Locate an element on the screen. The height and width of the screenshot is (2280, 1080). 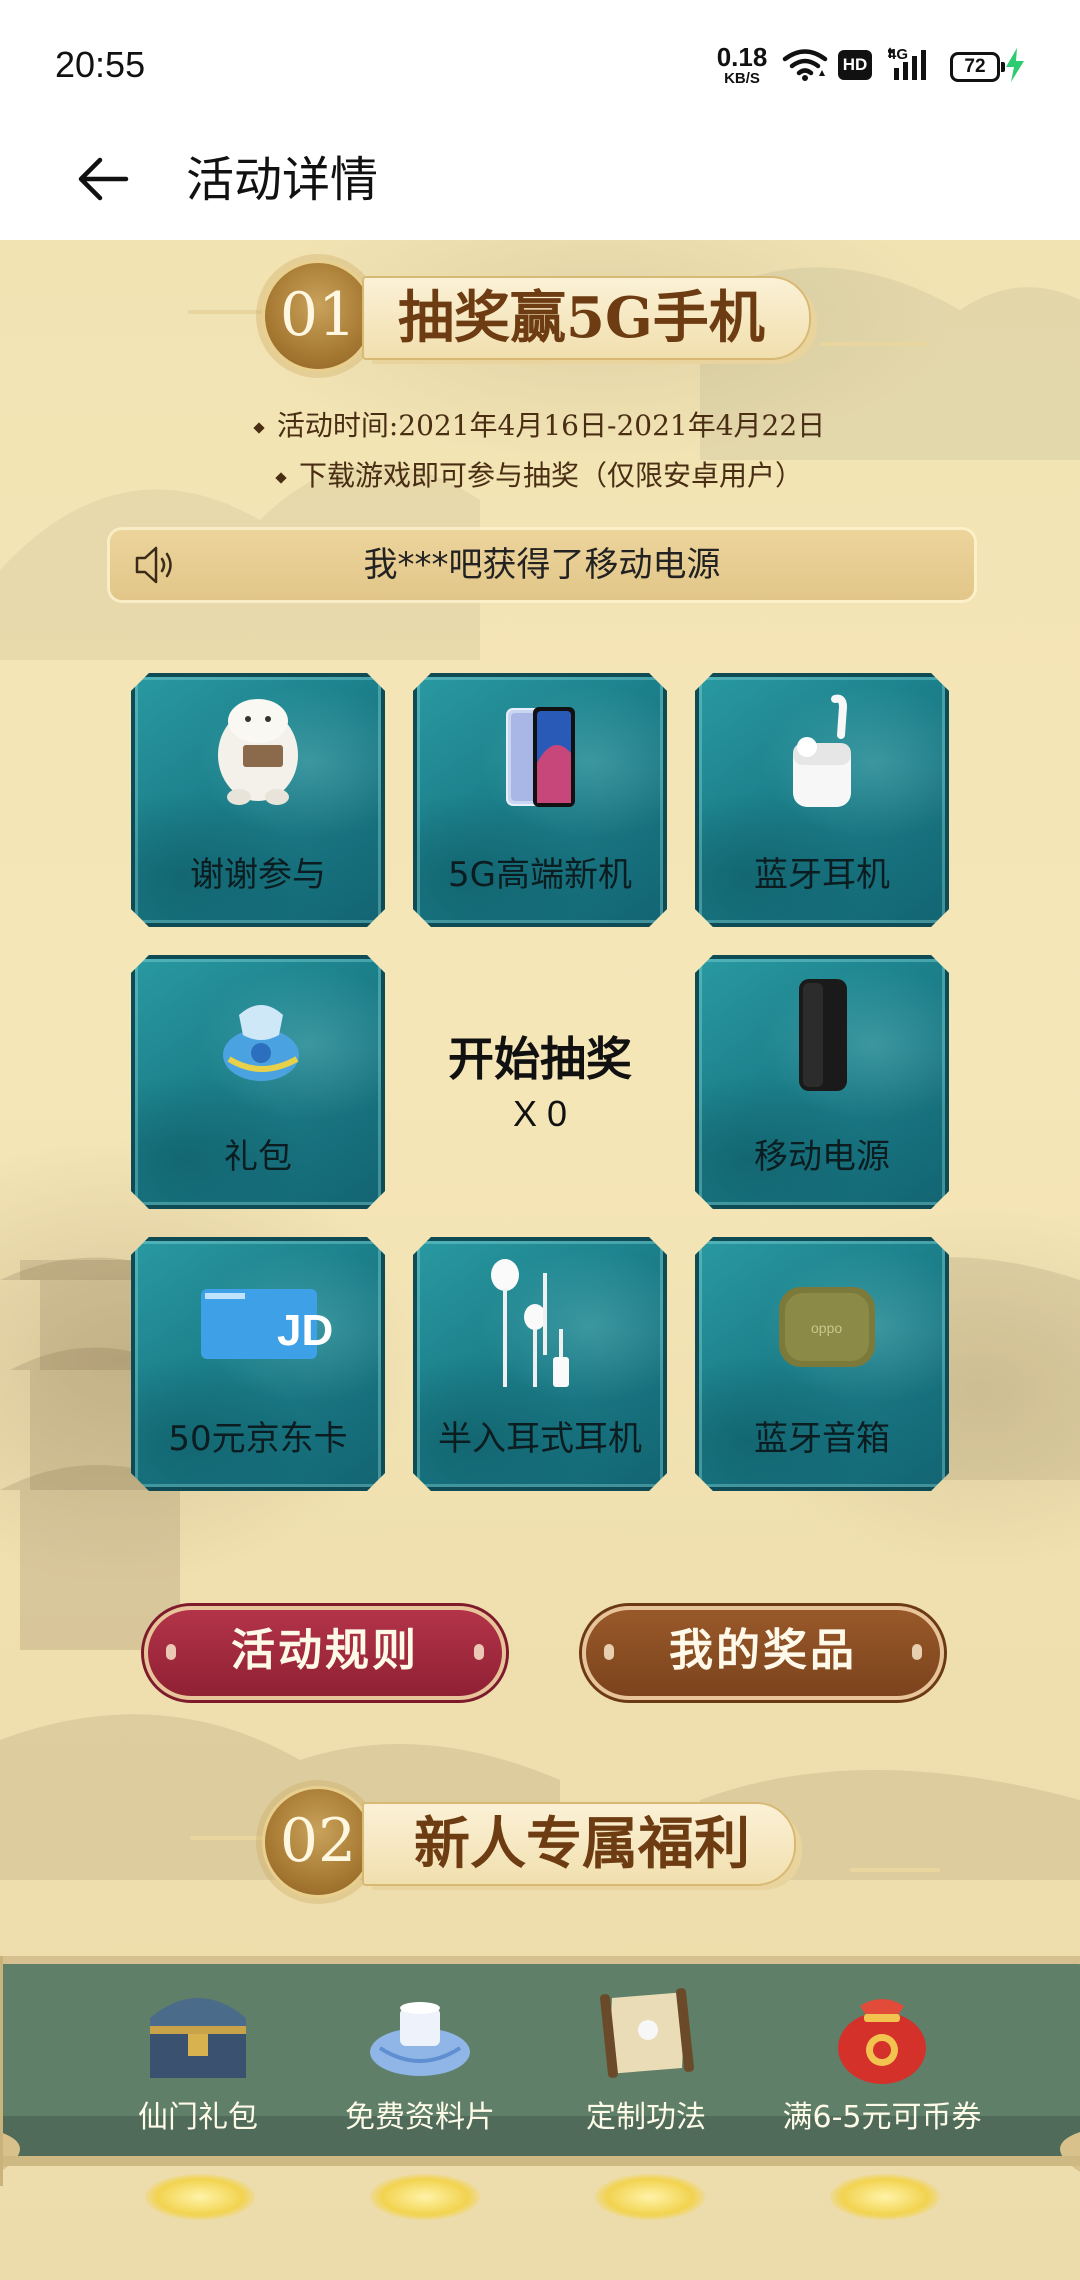
prize-cell-thanks: 谢谢参与 is located at coordinates (258, 800).